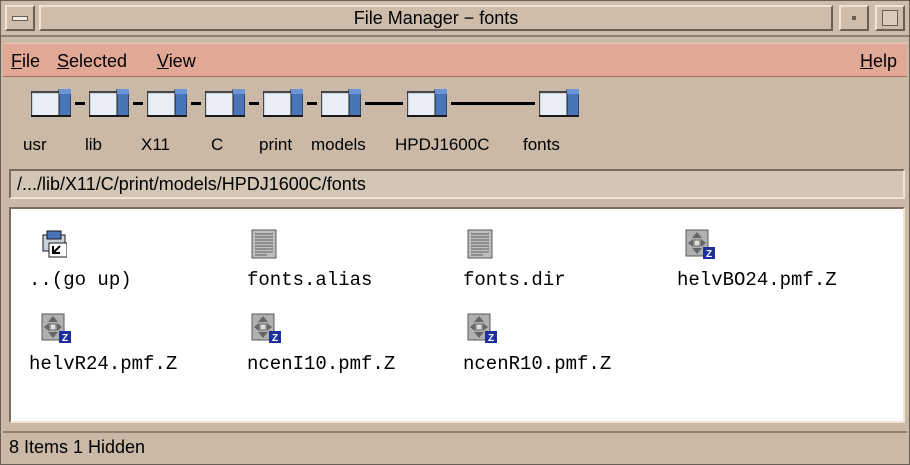 This screenshot has height=465, width=910. I want to click on path-label-usr: usr, so click(35, 145).